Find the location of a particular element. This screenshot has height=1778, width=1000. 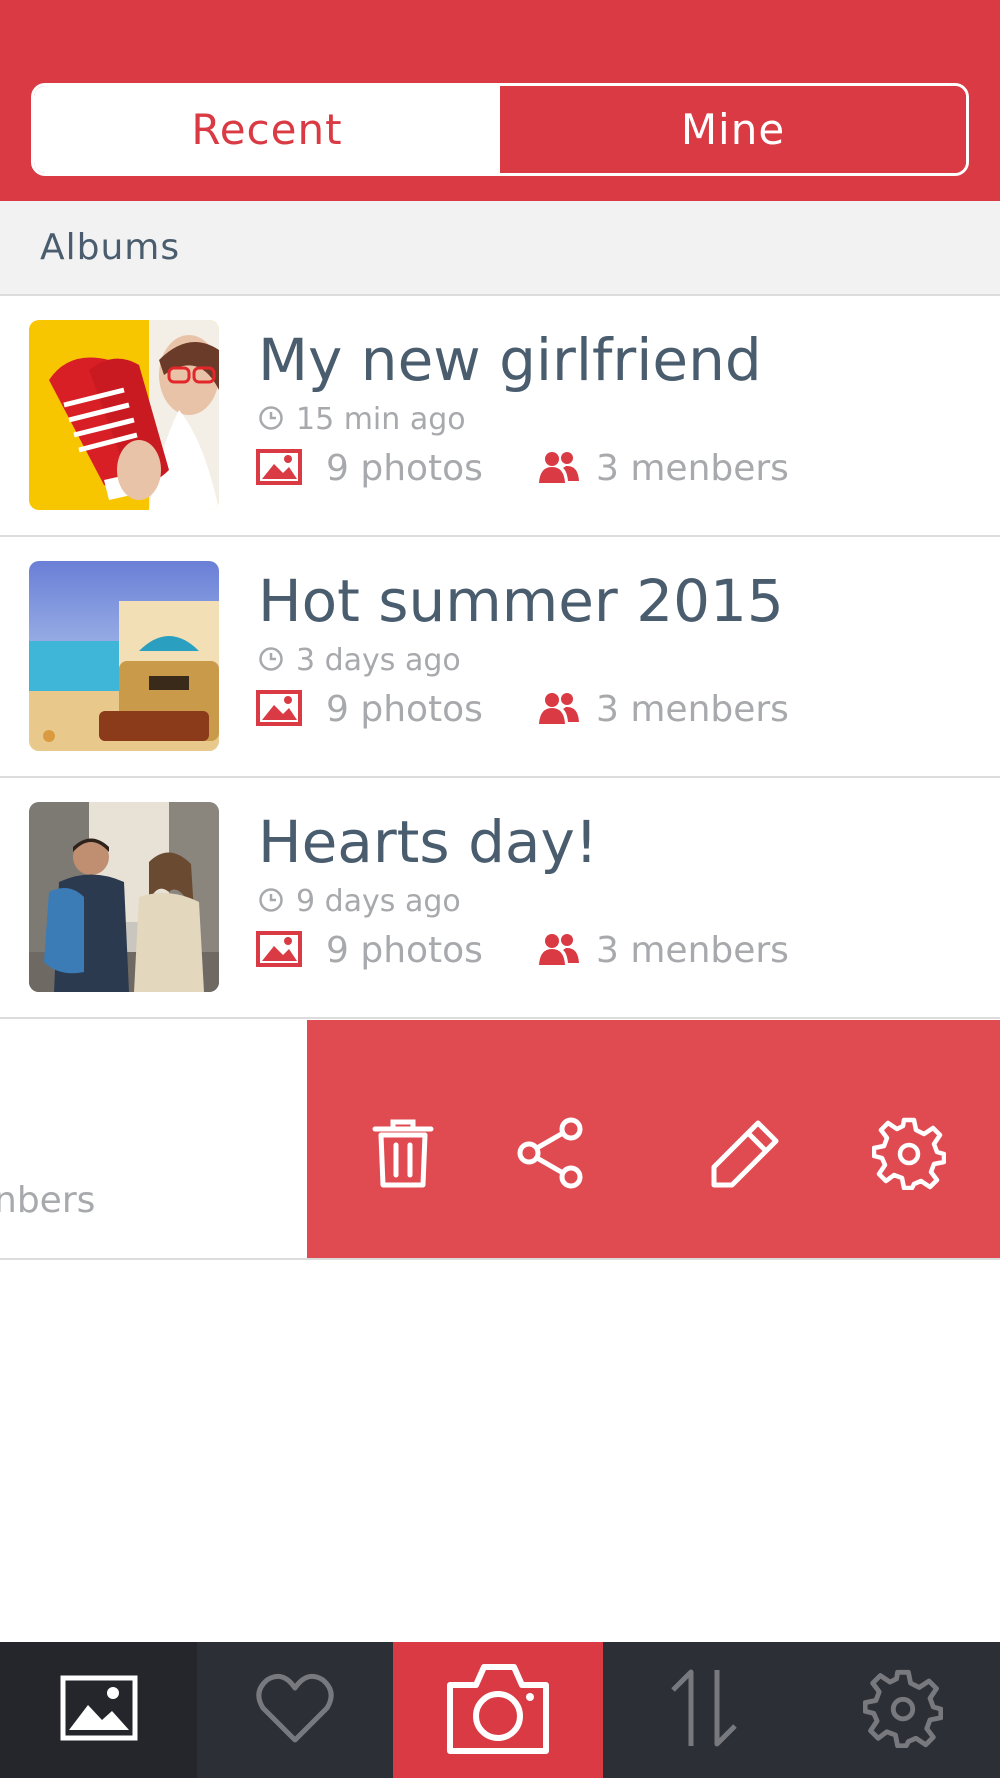

section-title: Albums is located at coordinates (110, 247).